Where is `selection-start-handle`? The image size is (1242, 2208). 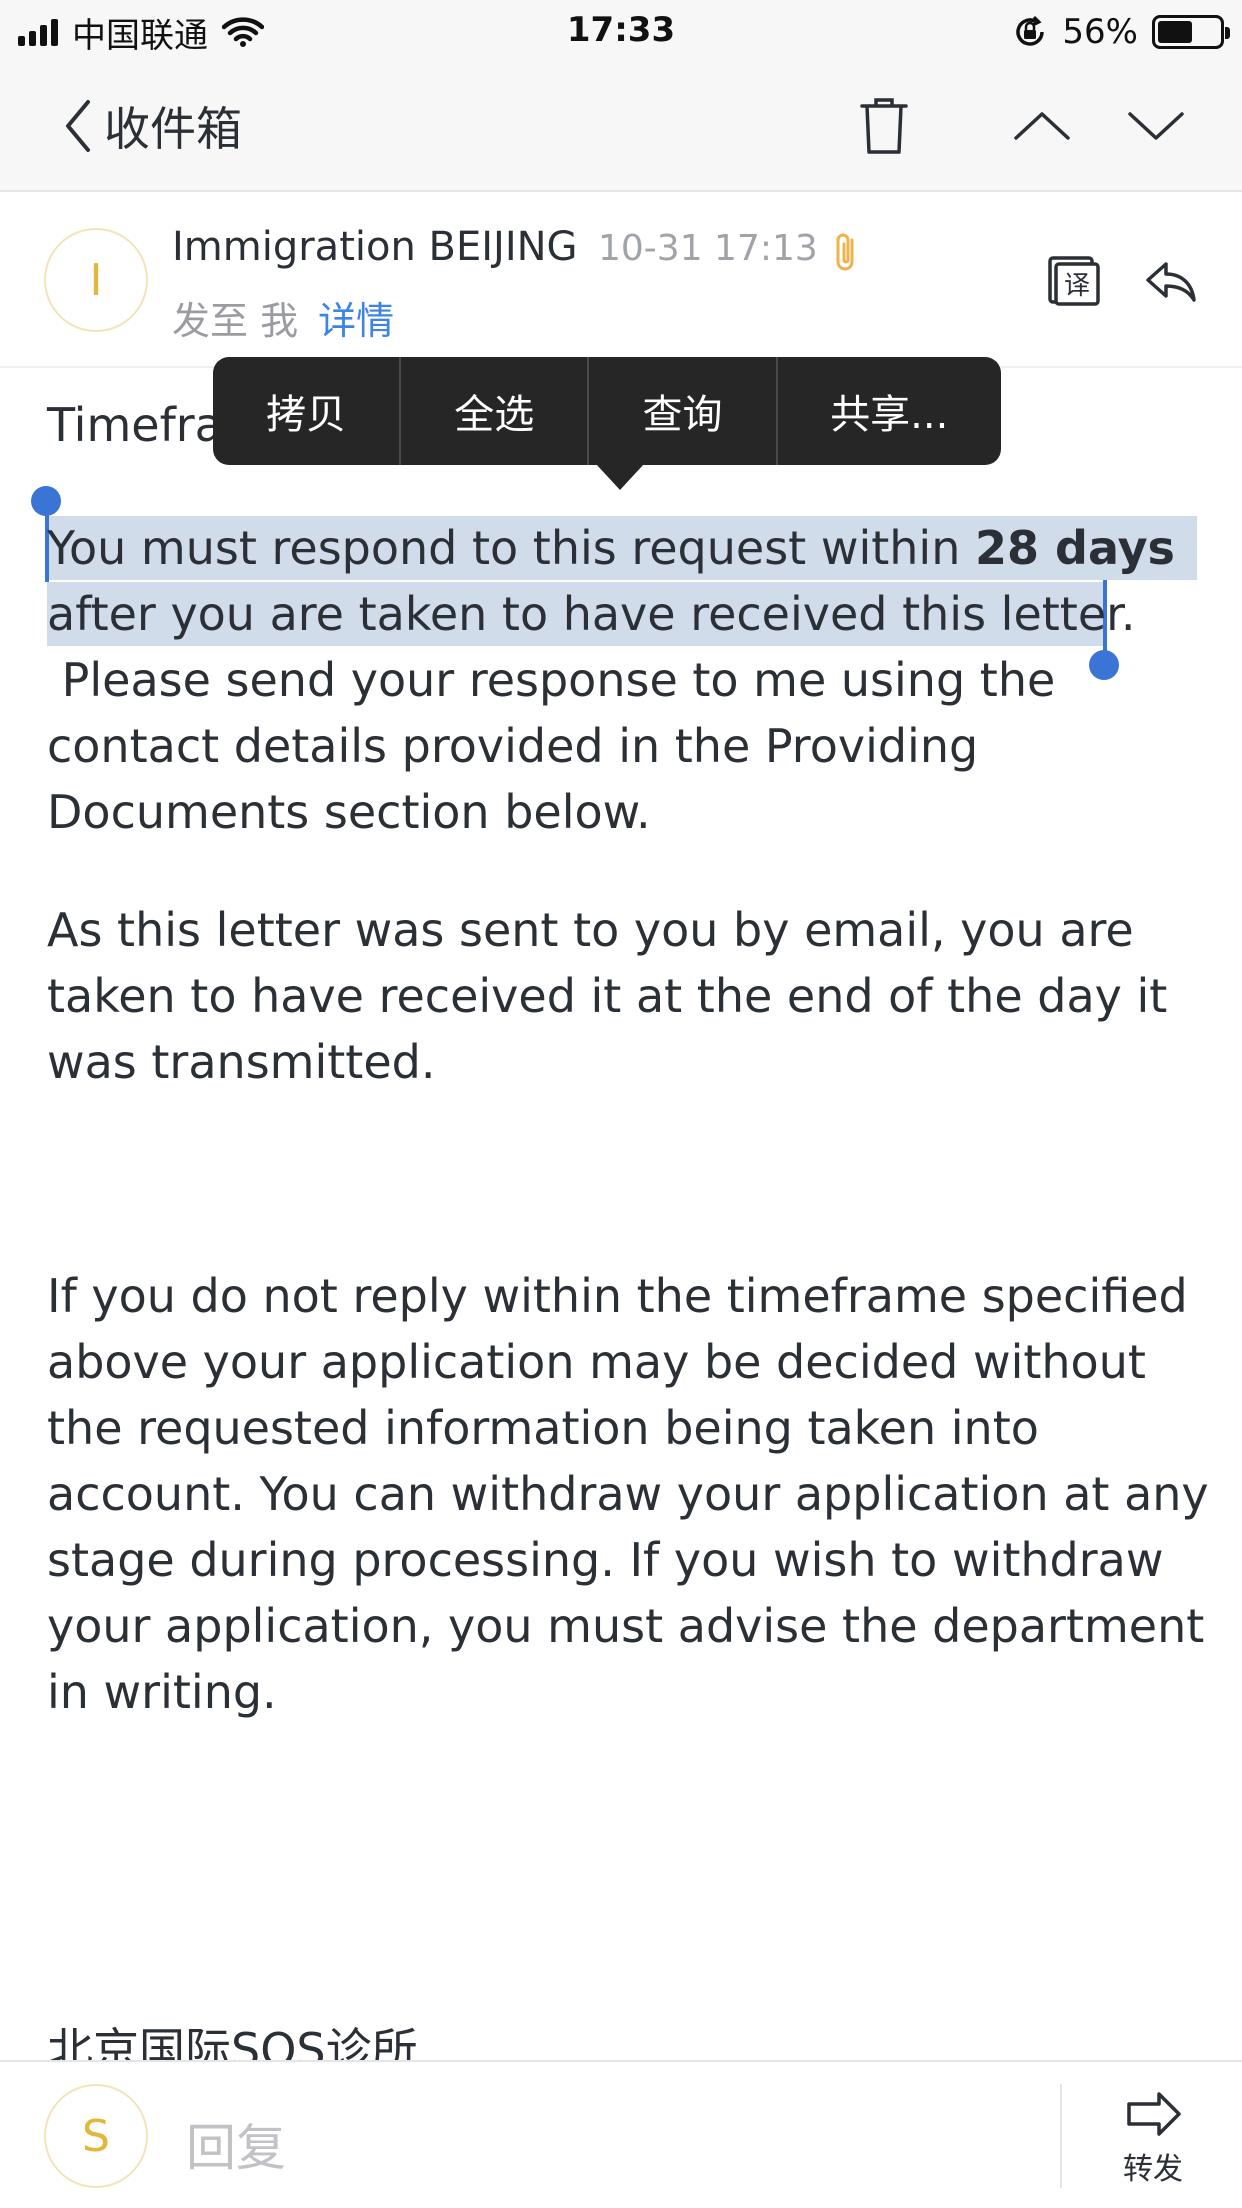 selection-start-handle is located at coordinates (46, 501).